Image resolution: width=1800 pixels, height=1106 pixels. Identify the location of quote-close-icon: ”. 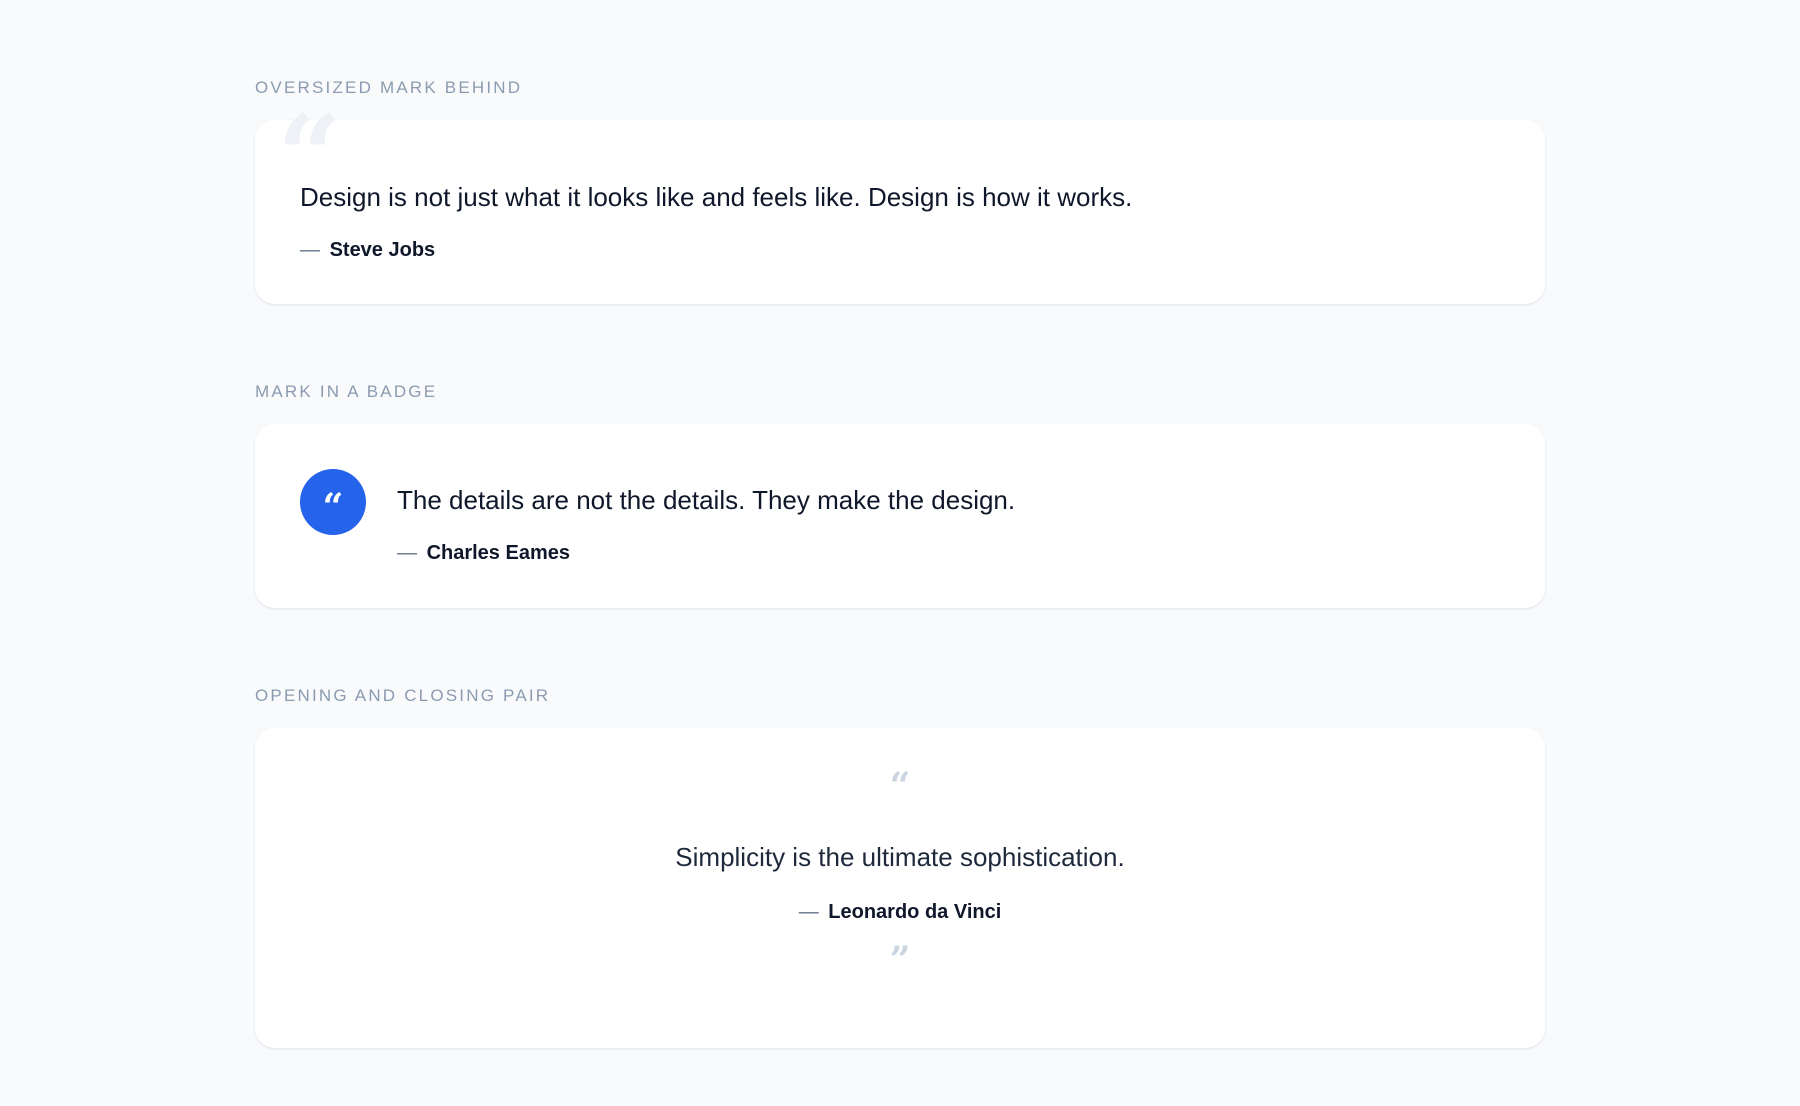
(900, 960).